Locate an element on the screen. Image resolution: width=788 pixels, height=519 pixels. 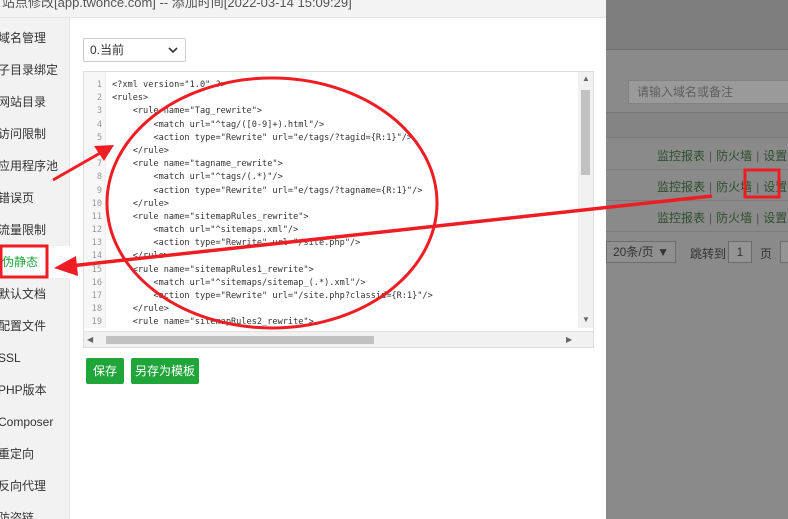
sidebar-item-subdir: 子目录绑定 is located at coordinates (34, 70).